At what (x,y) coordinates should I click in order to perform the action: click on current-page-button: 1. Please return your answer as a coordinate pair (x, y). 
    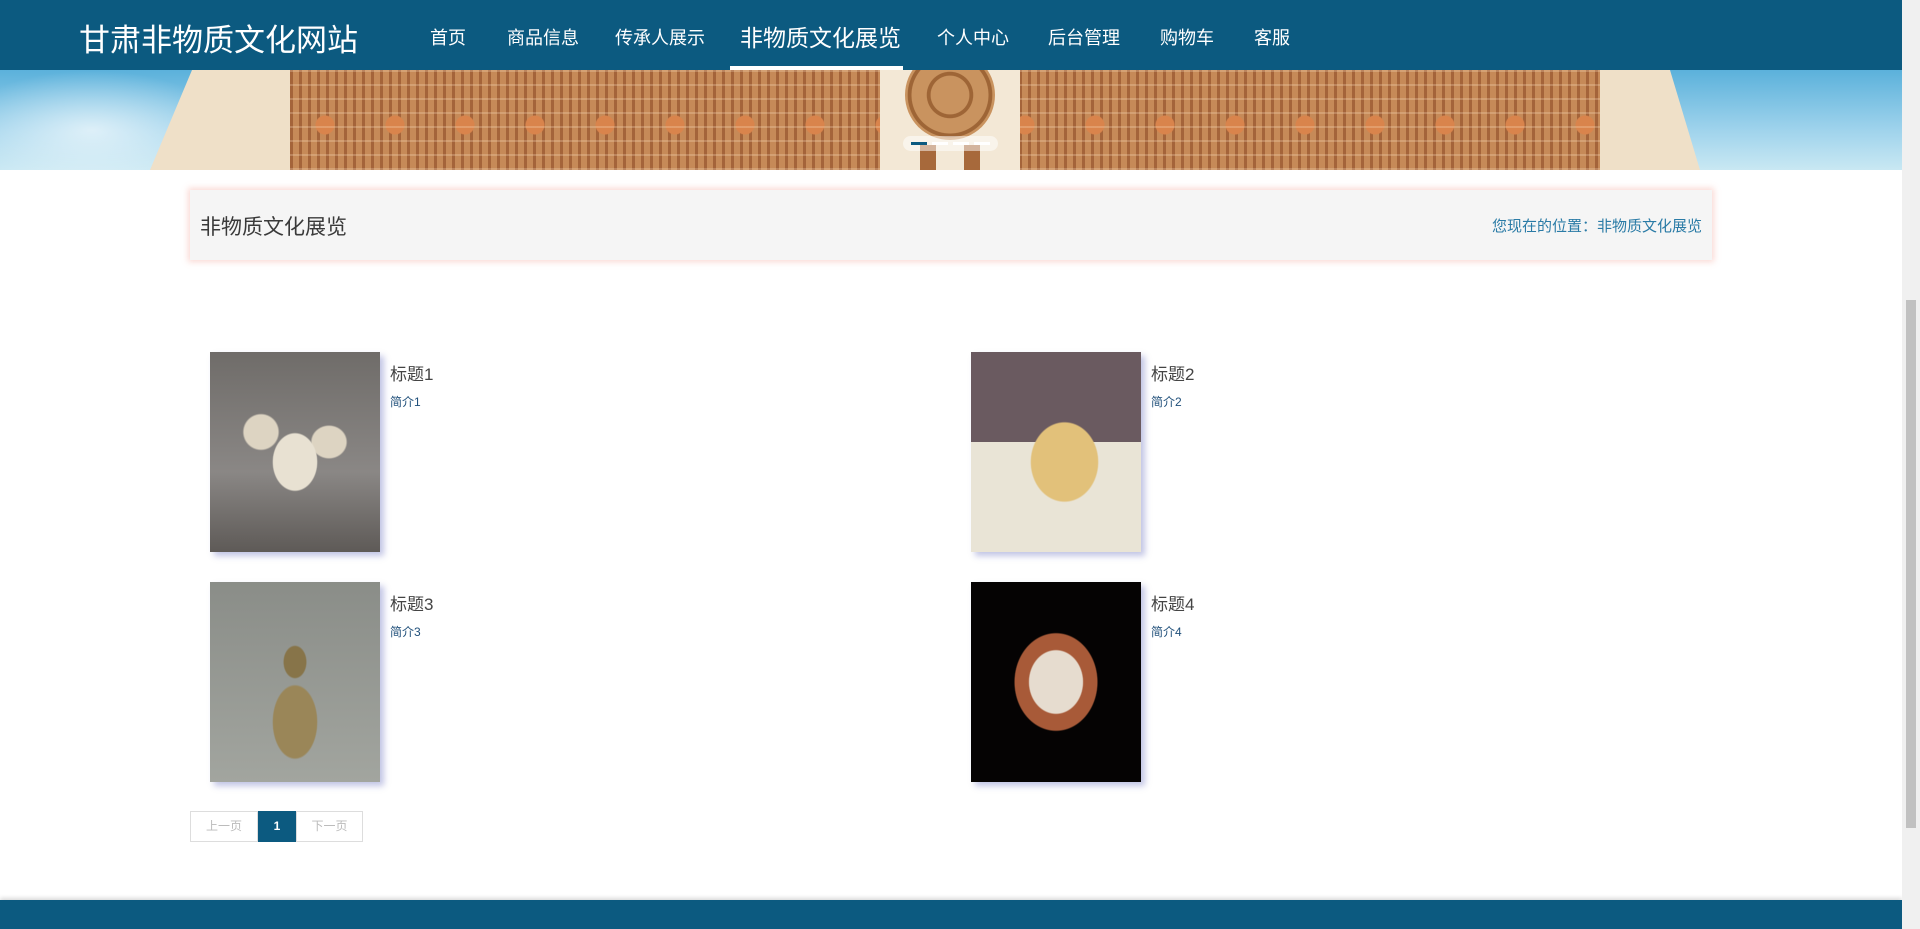
    Looking at the image, I should click on (277, 826).